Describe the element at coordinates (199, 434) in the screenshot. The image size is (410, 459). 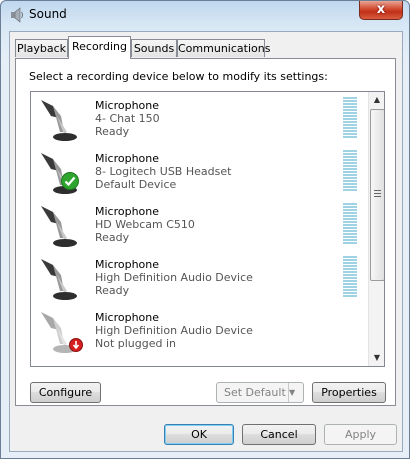
I see `ok-button: OK` at that location.